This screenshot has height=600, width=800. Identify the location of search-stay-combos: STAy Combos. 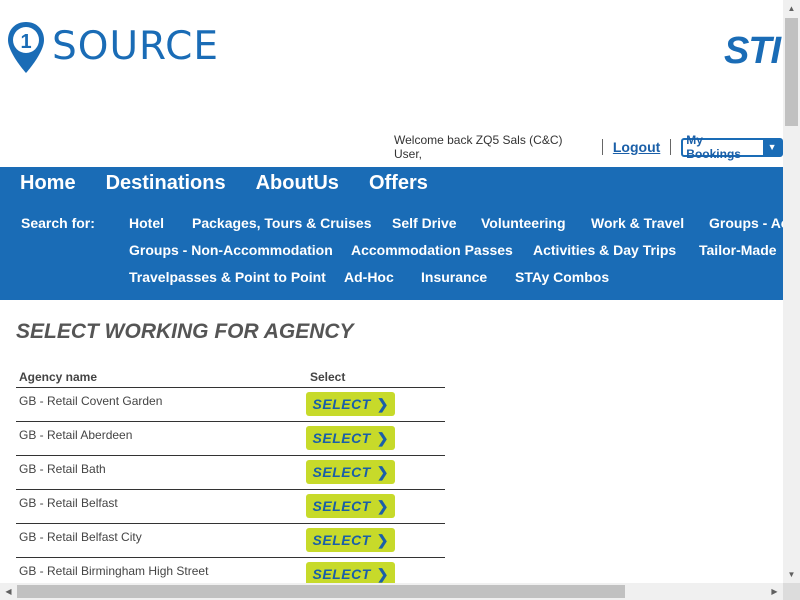
(562, 277).